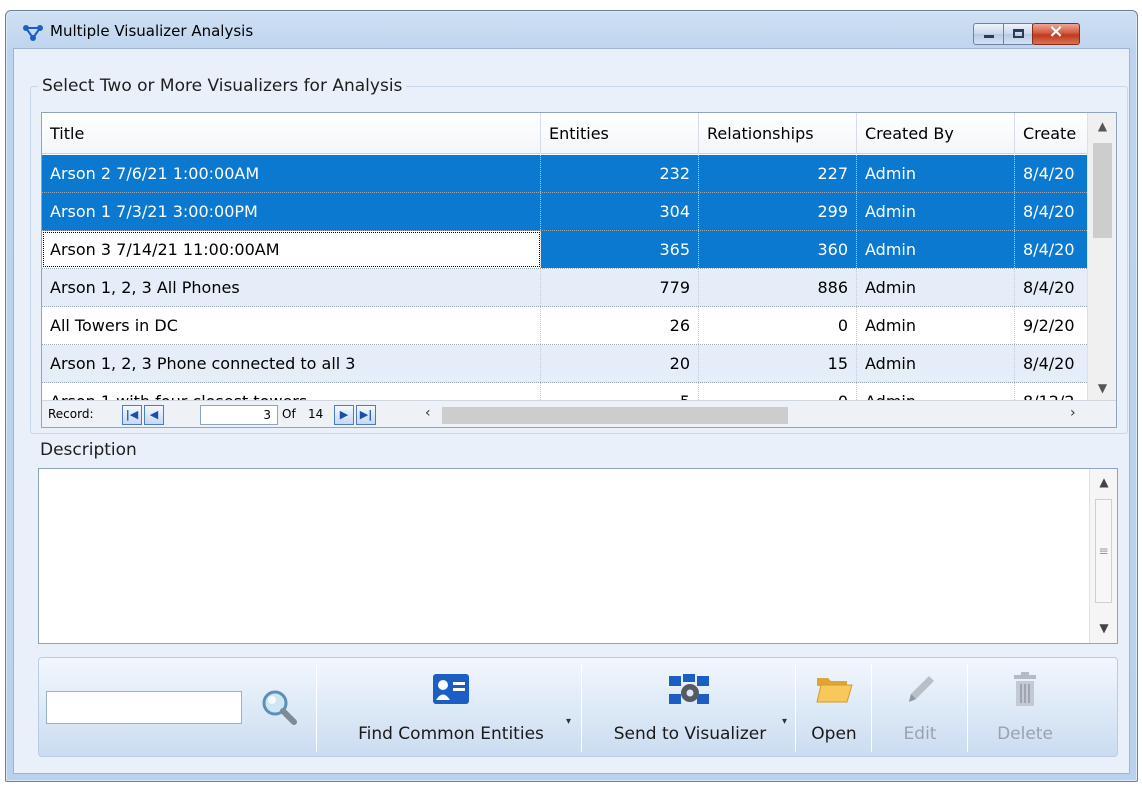  What do you see at coordinates (921, 689) in the screenshot?
I see `pencil-icon` at bounding box center [921, 689].